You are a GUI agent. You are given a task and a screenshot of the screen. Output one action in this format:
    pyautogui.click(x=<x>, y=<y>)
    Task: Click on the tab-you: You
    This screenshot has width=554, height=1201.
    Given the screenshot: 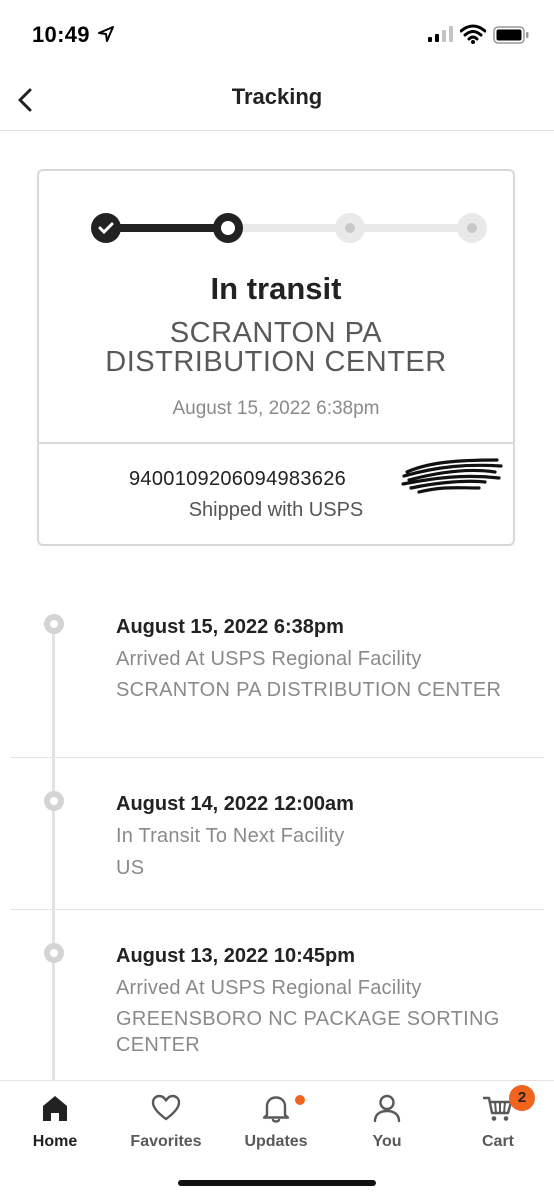 What is the action you would take?
    pyautogui.click(x=387, y=1121)
    